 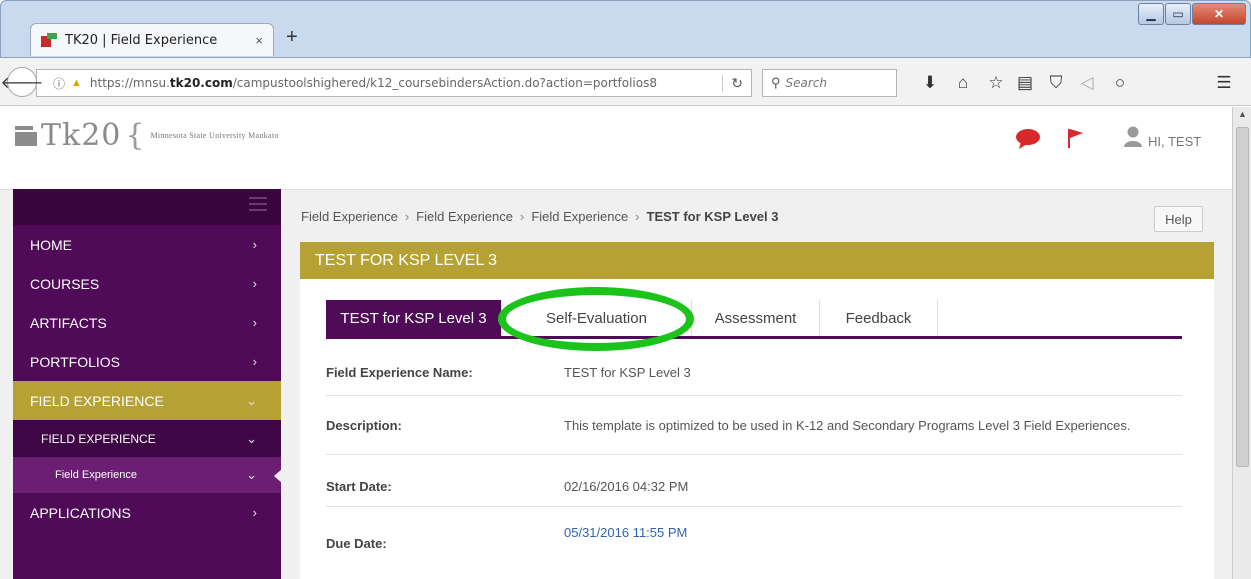 What do you see at coordinates (754, 481) in the screenshot?
I see `field-row-start-date: Start Date: 02/16/2016 04:32 PM` at bounding box center [754, 481].